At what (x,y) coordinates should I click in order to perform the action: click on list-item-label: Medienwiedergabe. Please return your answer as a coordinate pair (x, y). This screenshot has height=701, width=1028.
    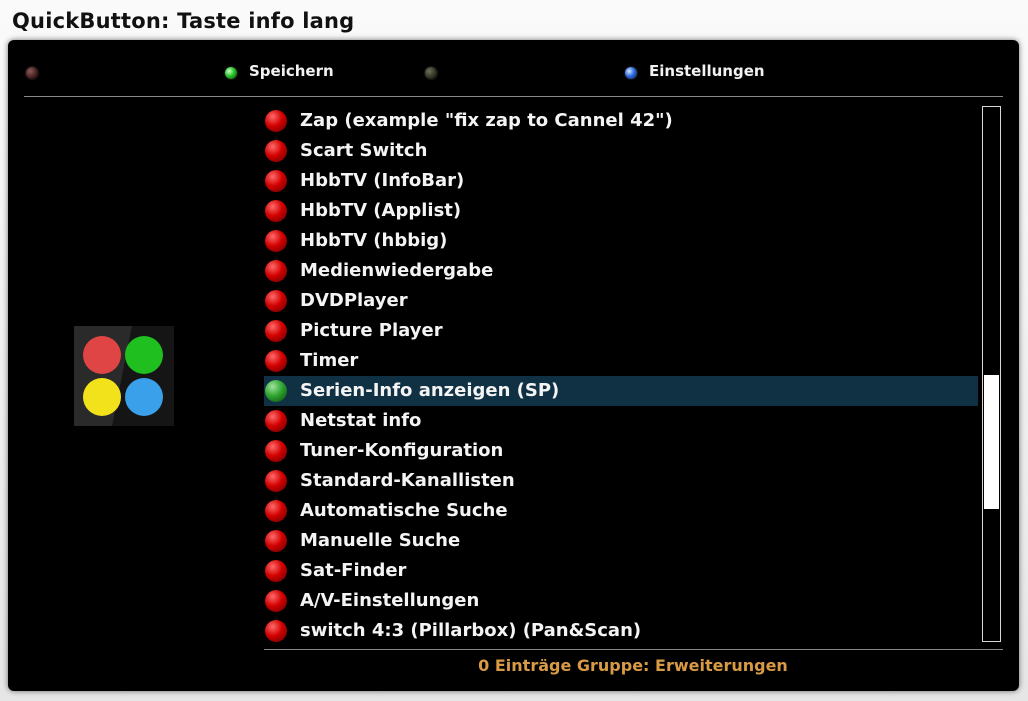
    Looking at the image, I should click on (397, 270).